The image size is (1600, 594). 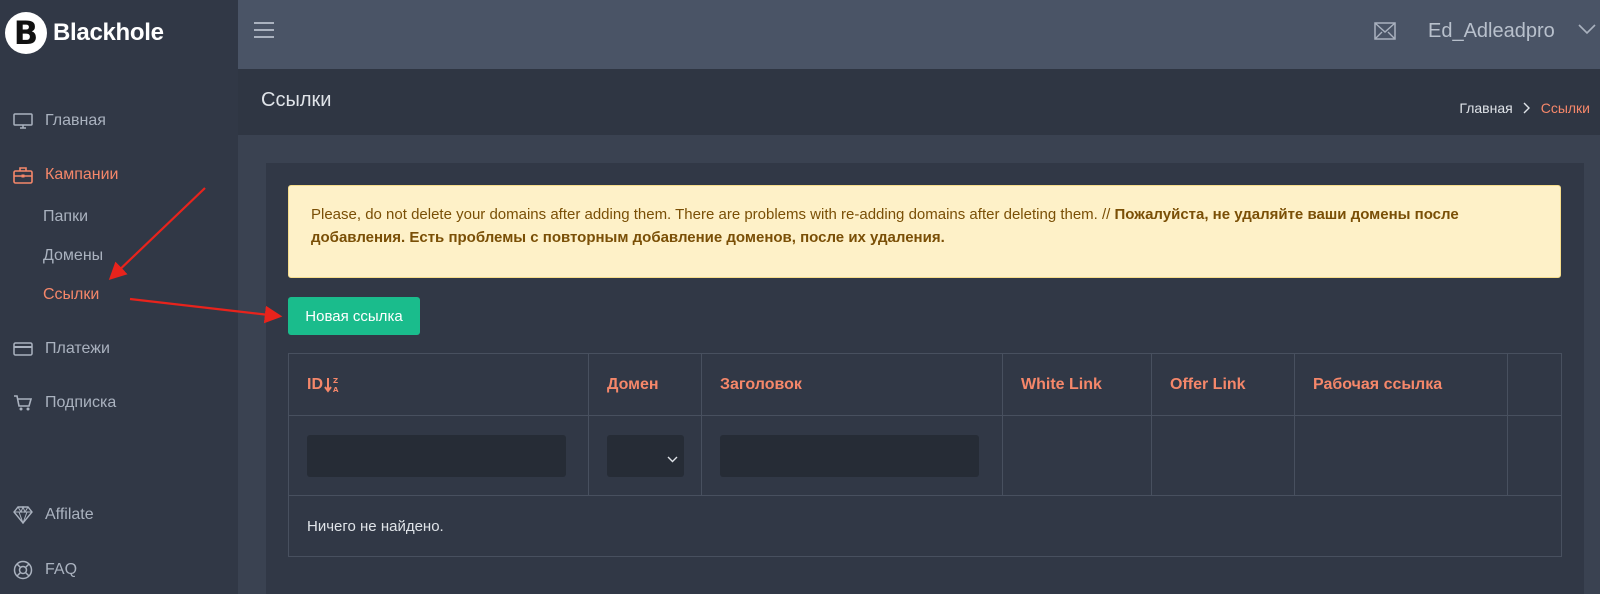 What do you see at coordinates (23, 515) in the screenshot?
I see `diamond-icon` at bounding box center [23, 515].